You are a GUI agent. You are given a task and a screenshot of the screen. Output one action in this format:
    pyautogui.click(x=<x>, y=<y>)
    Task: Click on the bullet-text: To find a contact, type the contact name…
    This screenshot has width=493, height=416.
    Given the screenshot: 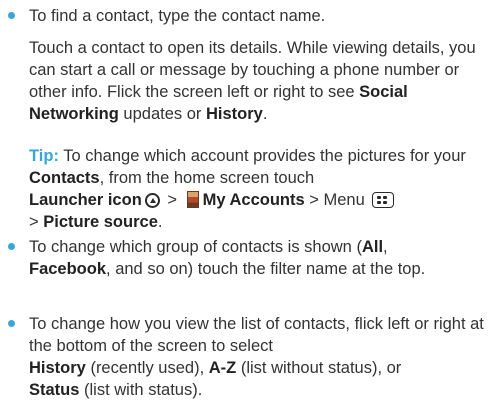 What is the action you would take?
    pyautogui.click(x=177, y=16)
    